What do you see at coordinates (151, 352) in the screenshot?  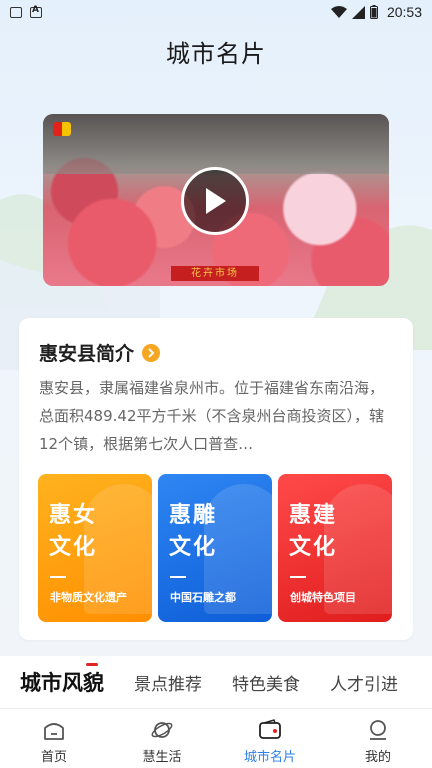 I see `chevron-right-icon` at bounding box center [151, 352].